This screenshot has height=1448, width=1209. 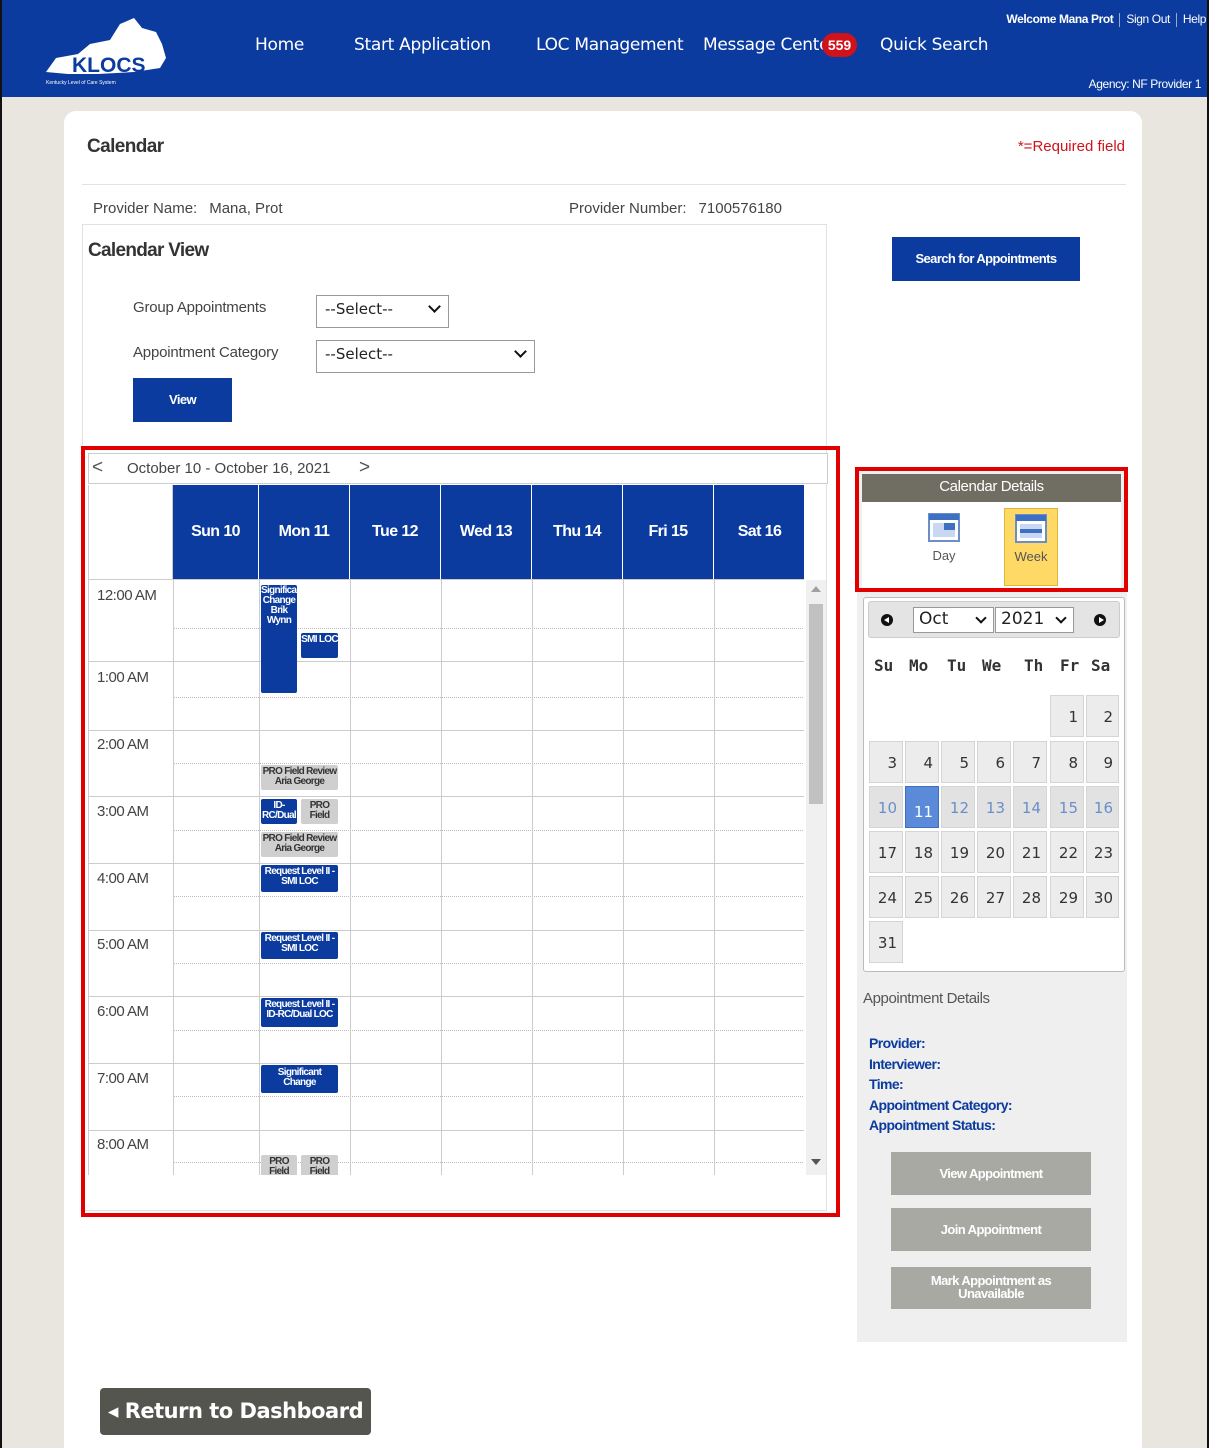 I want to click on mark-unavailable-button: Mark Appointment as Unavailable, so click(x=991, y=1288).